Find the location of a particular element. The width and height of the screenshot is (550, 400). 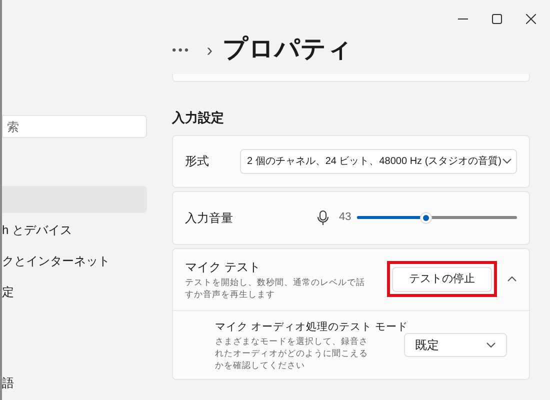

mic-test-description: テストを開始し、数秒間、通常のレベルで話すか音声を再生します is located at coordinates (275, 288).